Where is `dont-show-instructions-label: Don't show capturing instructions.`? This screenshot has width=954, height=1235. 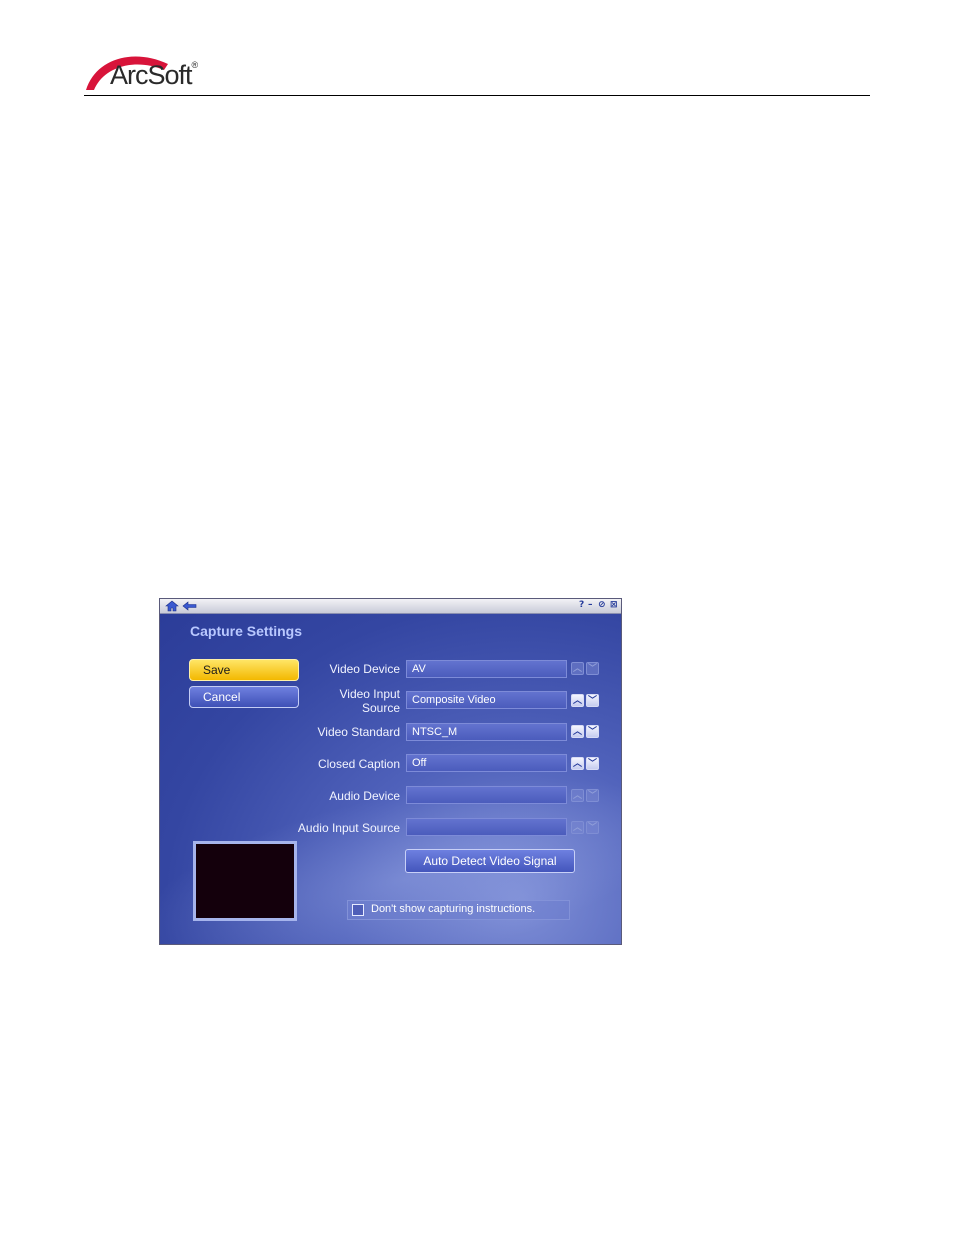
dont-show-instructions-label: Don't show capturing instructions. is located at coordinates (453, 909).